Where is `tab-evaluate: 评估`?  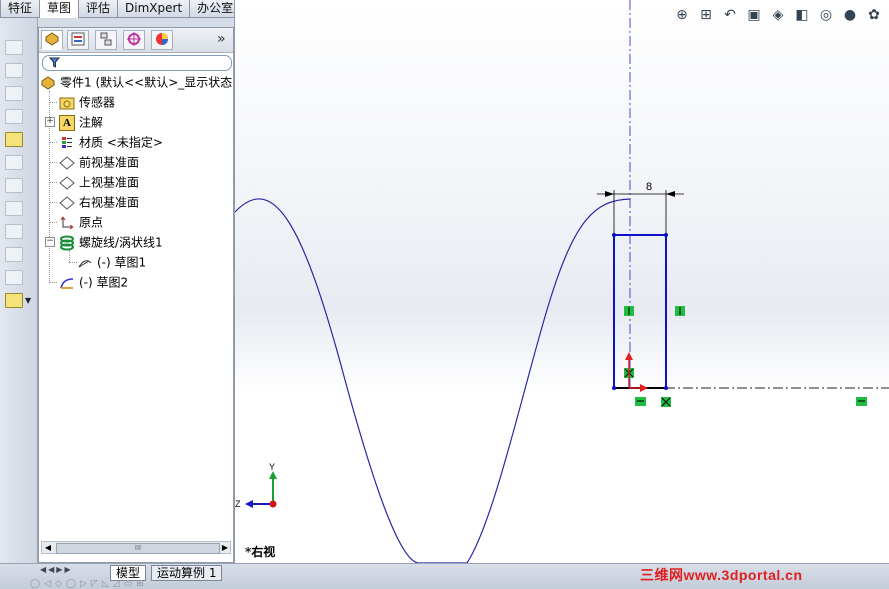
tab-evaluate: 评估 is located at coordinates (98, 9).